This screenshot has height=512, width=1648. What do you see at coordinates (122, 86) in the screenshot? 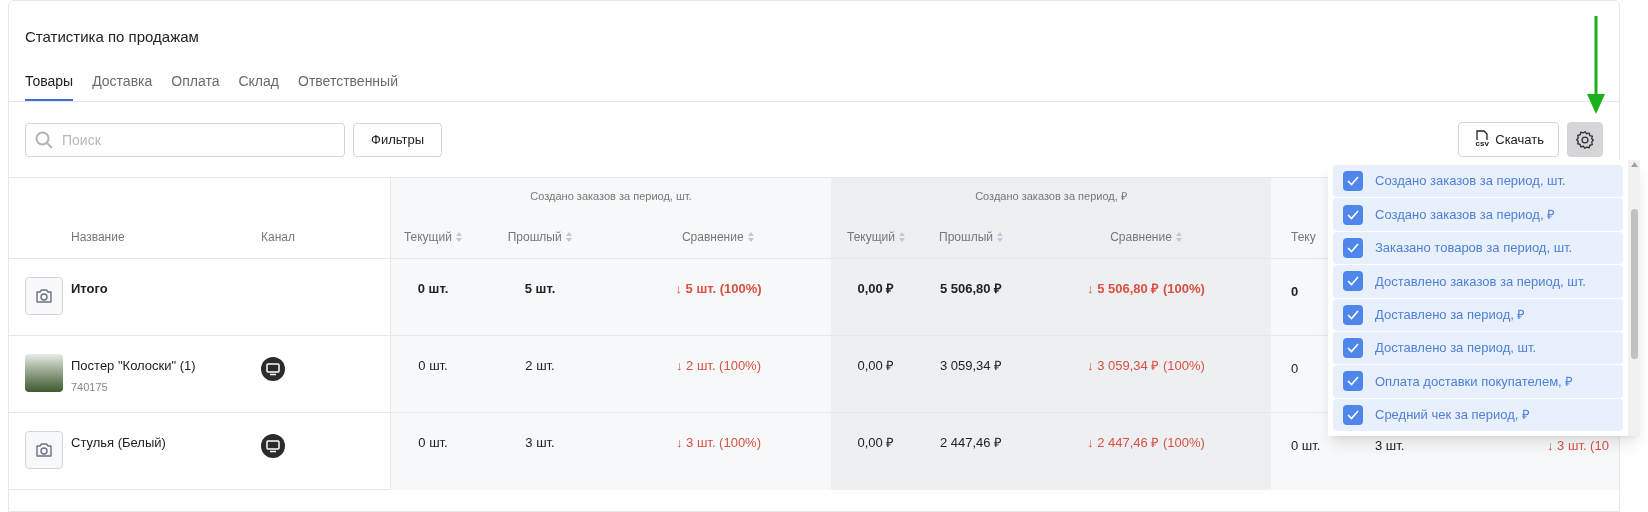
I see `tab: Доставка` at bounding box center [122, 86].